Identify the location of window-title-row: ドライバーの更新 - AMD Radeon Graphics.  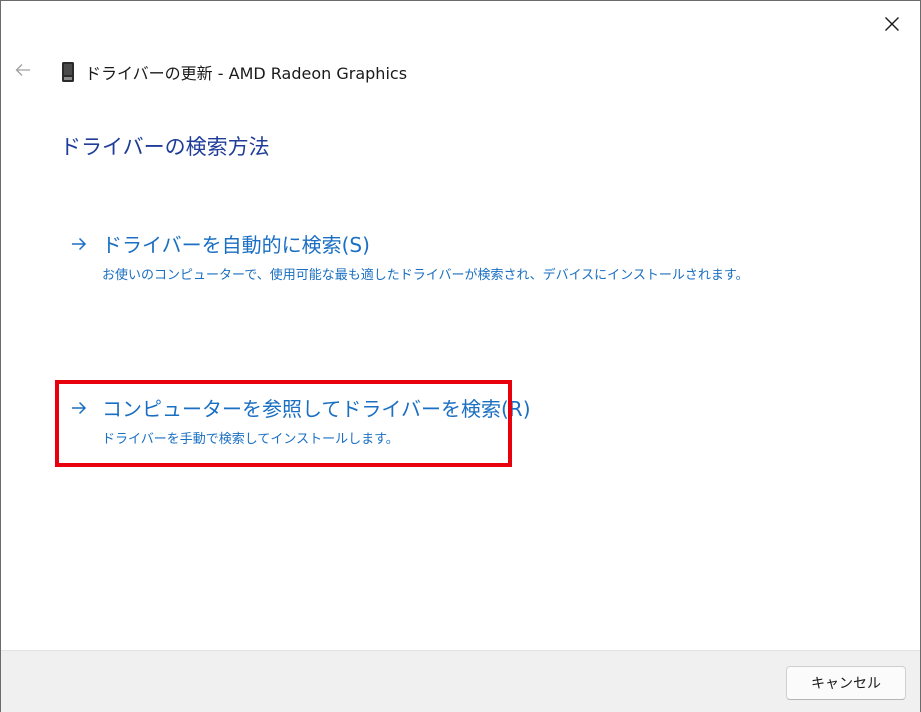
(234, 72).